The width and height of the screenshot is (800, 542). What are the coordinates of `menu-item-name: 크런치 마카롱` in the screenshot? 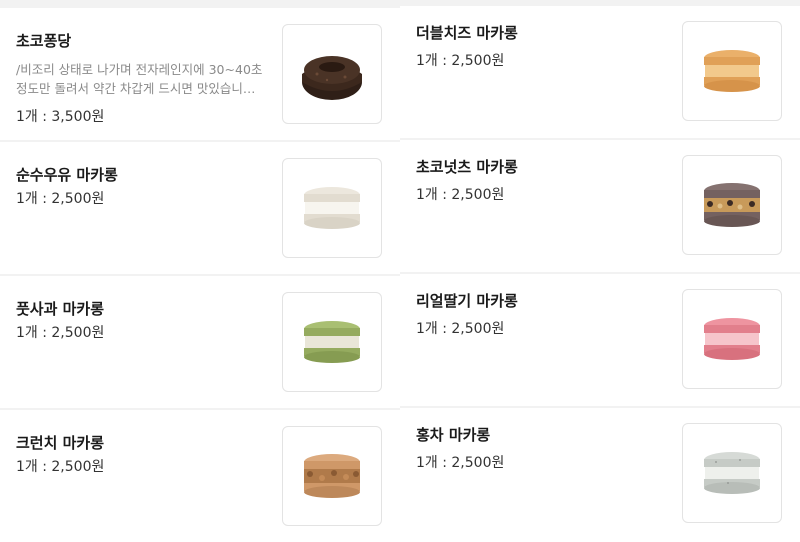 It's located at (60, 443).